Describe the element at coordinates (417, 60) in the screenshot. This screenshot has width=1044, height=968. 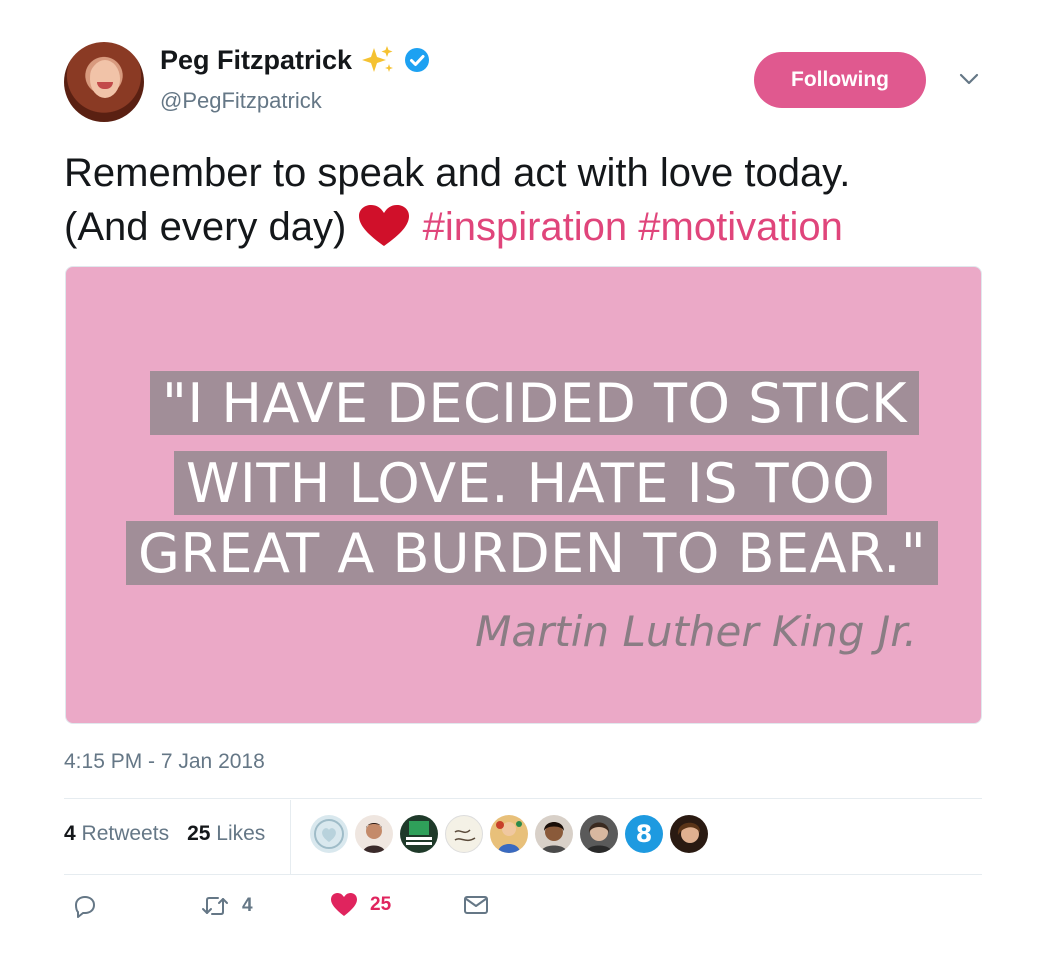
I see `verified-badge-icon` at that location.